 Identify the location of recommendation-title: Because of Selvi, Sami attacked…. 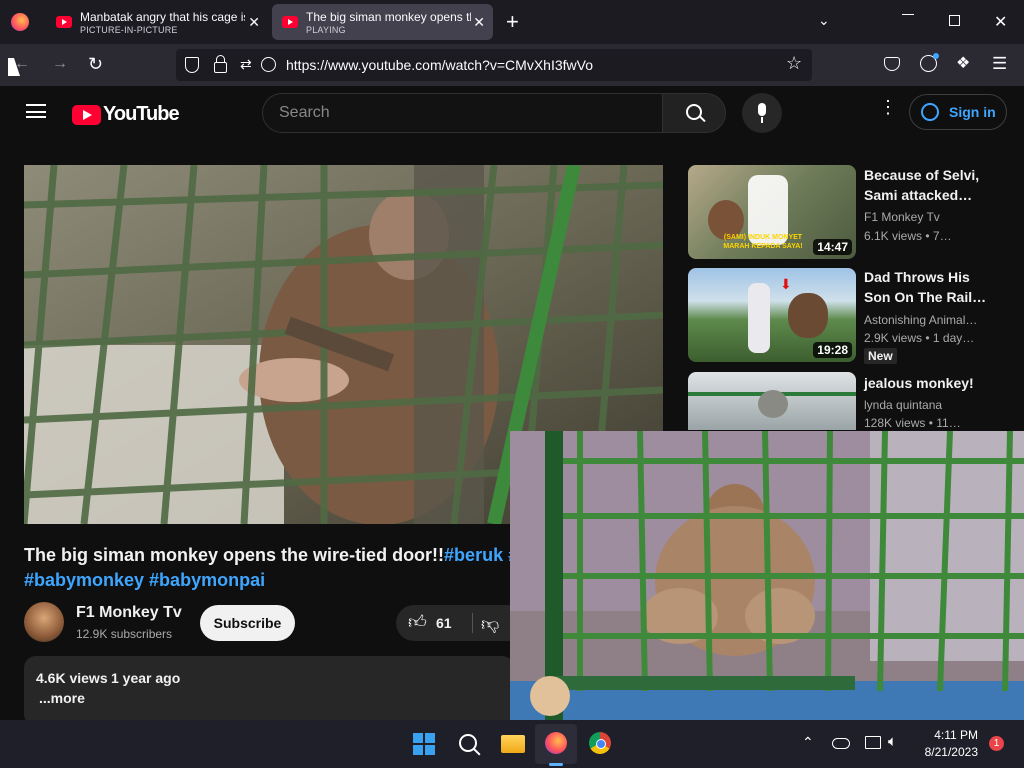
(929, 185).